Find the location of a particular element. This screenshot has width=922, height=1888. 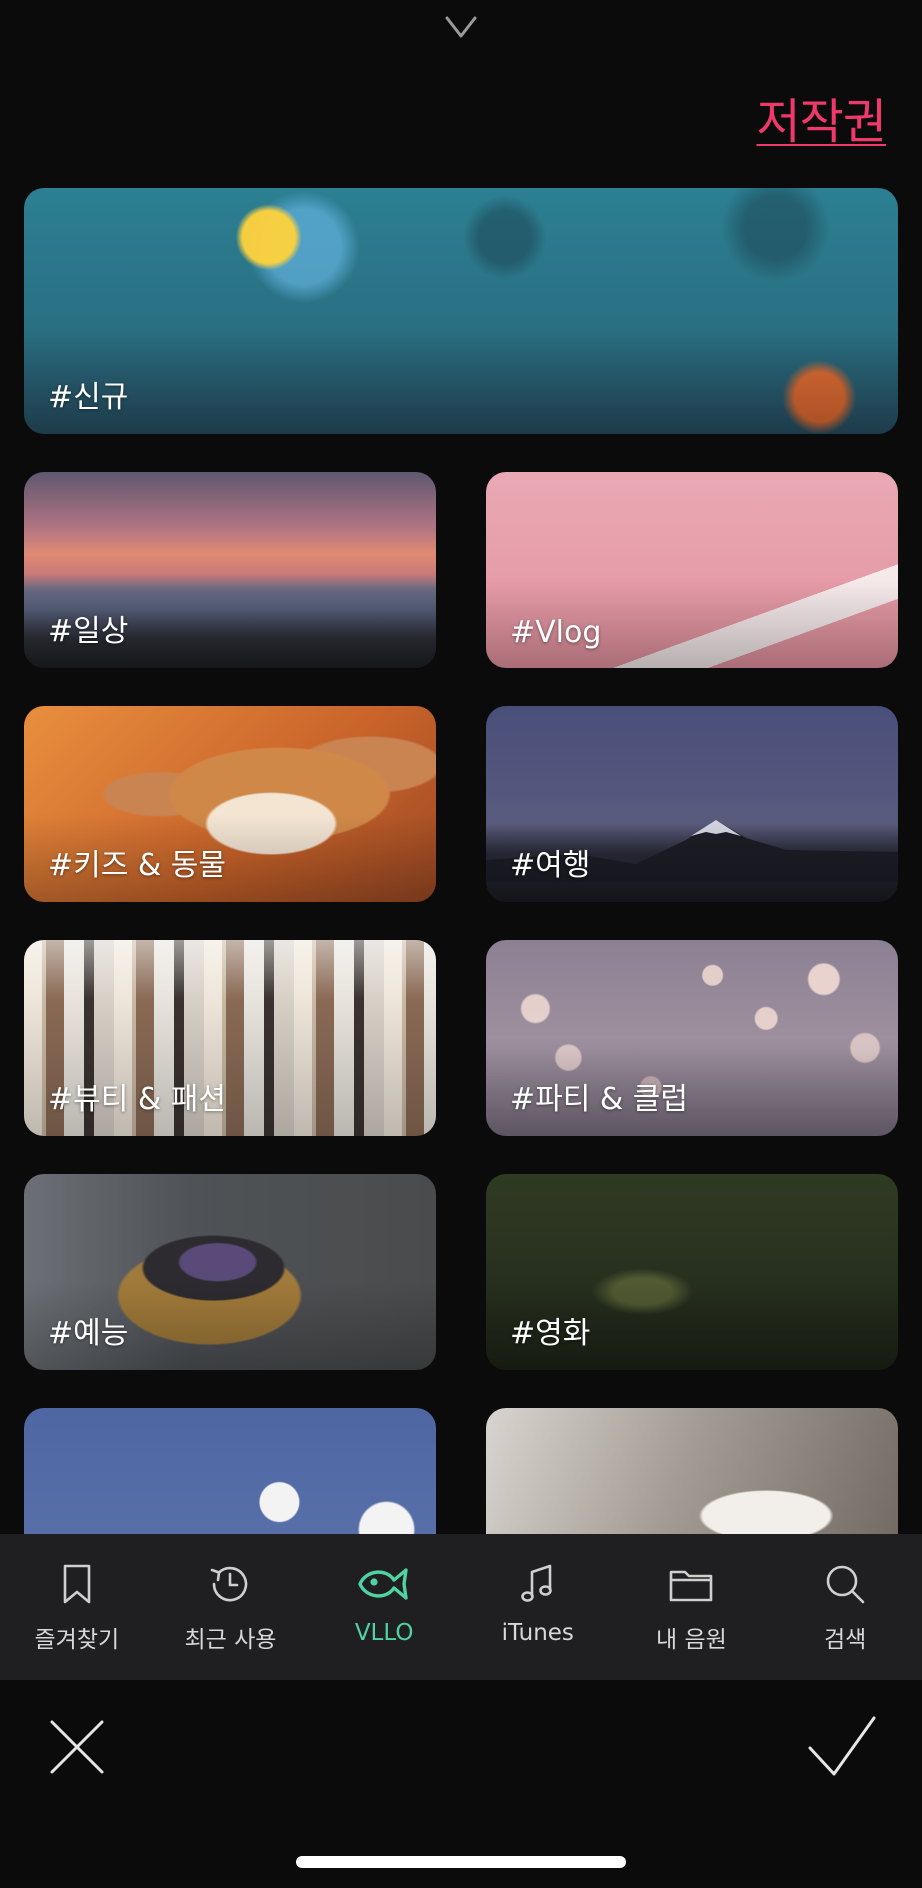

cancel-button is located at coordinates (77, 1747).